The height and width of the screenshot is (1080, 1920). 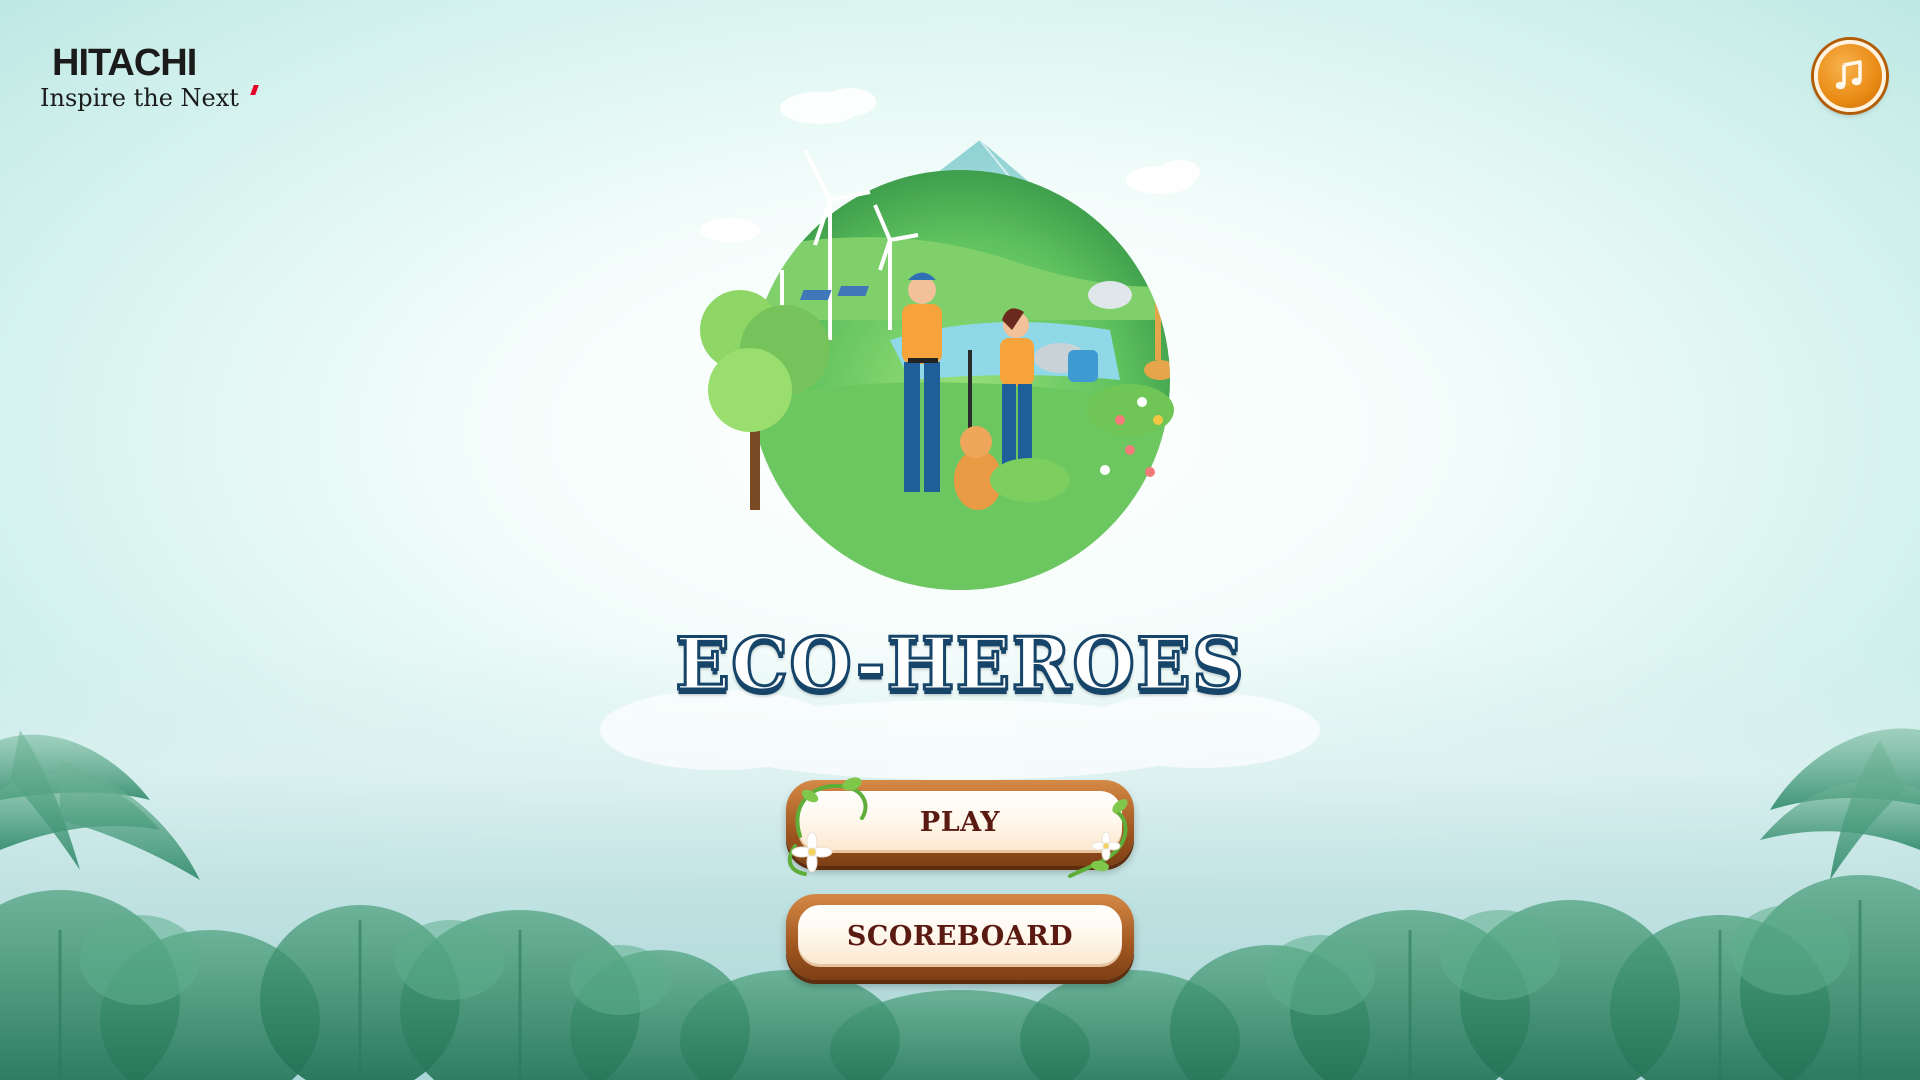 I want to click on play-button: PLAY, so click(x=960, y=823).